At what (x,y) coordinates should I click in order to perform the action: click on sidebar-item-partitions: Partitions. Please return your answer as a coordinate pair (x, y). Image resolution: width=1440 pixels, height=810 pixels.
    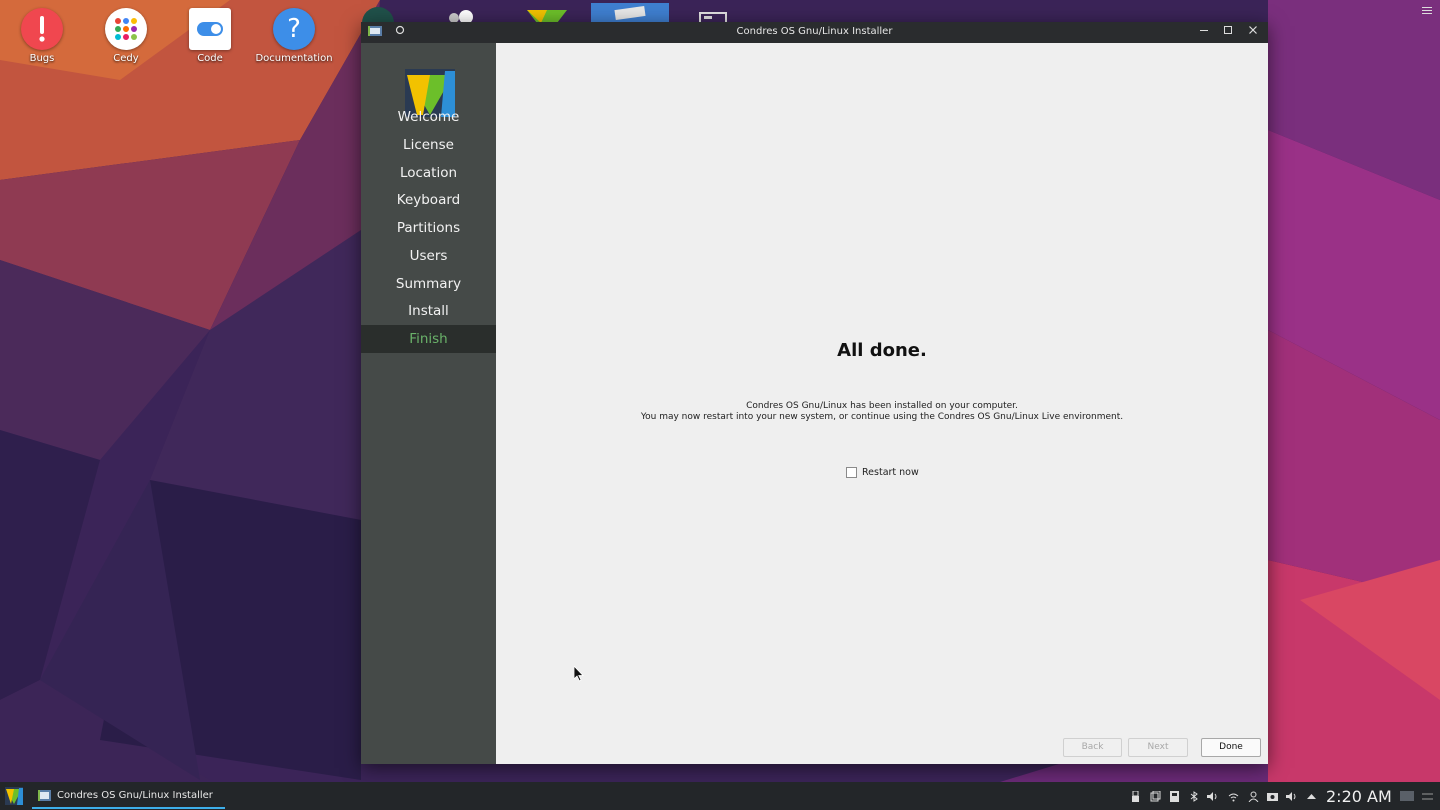
    Looking at the image, I should click on (428, 228).